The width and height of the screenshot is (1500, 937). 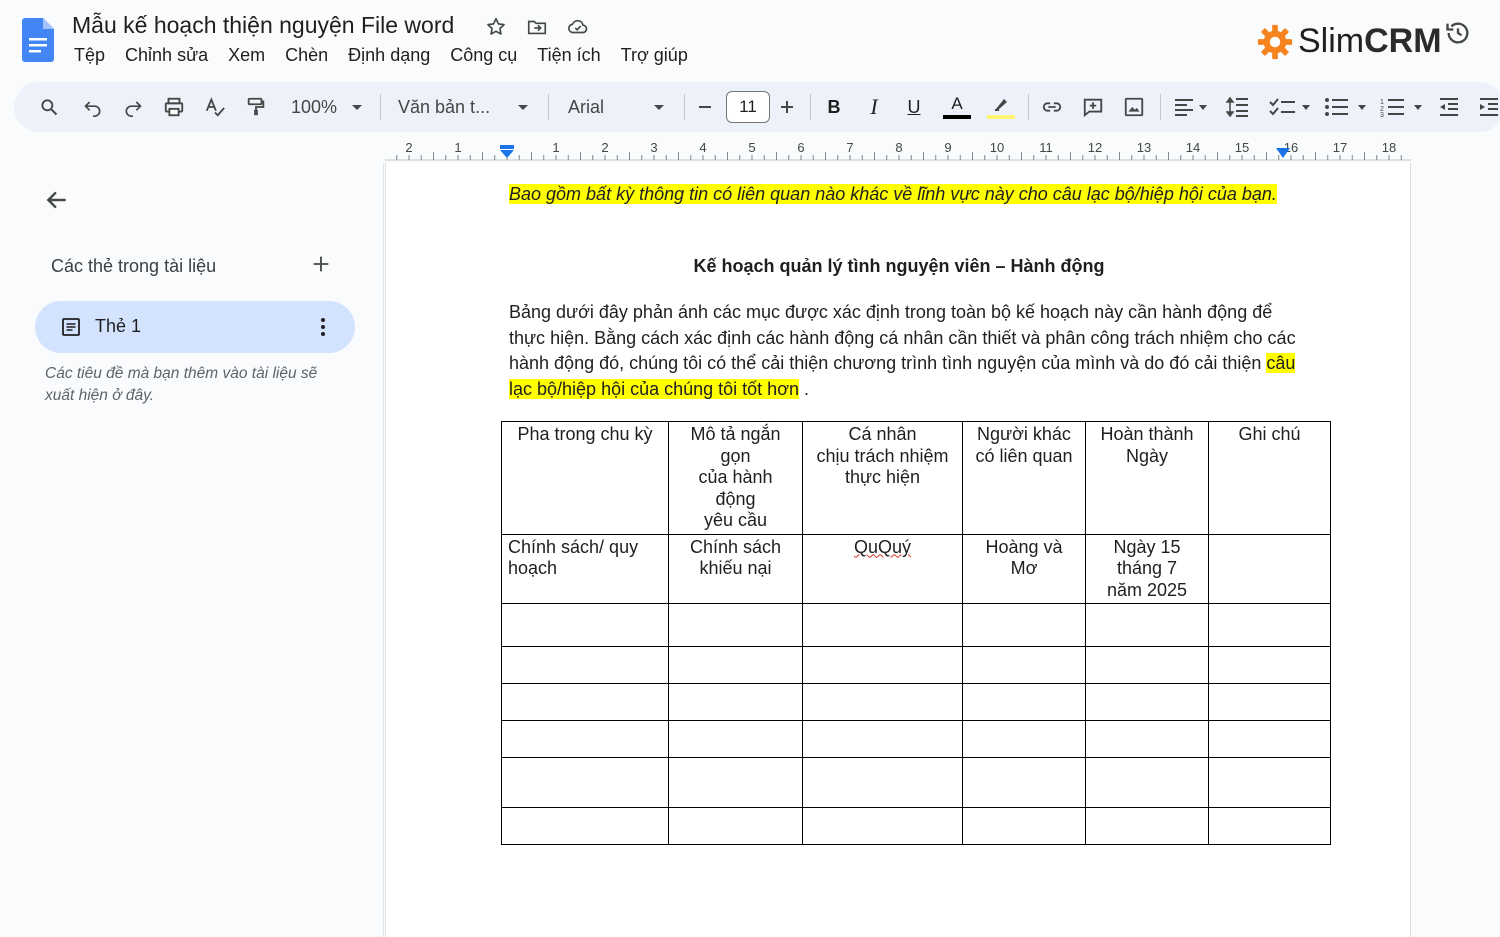 What do you see at coordinates (654, 55) in the screenshot?
I see `menu-help: Trợ giúp` at bounding box center [654, 55].